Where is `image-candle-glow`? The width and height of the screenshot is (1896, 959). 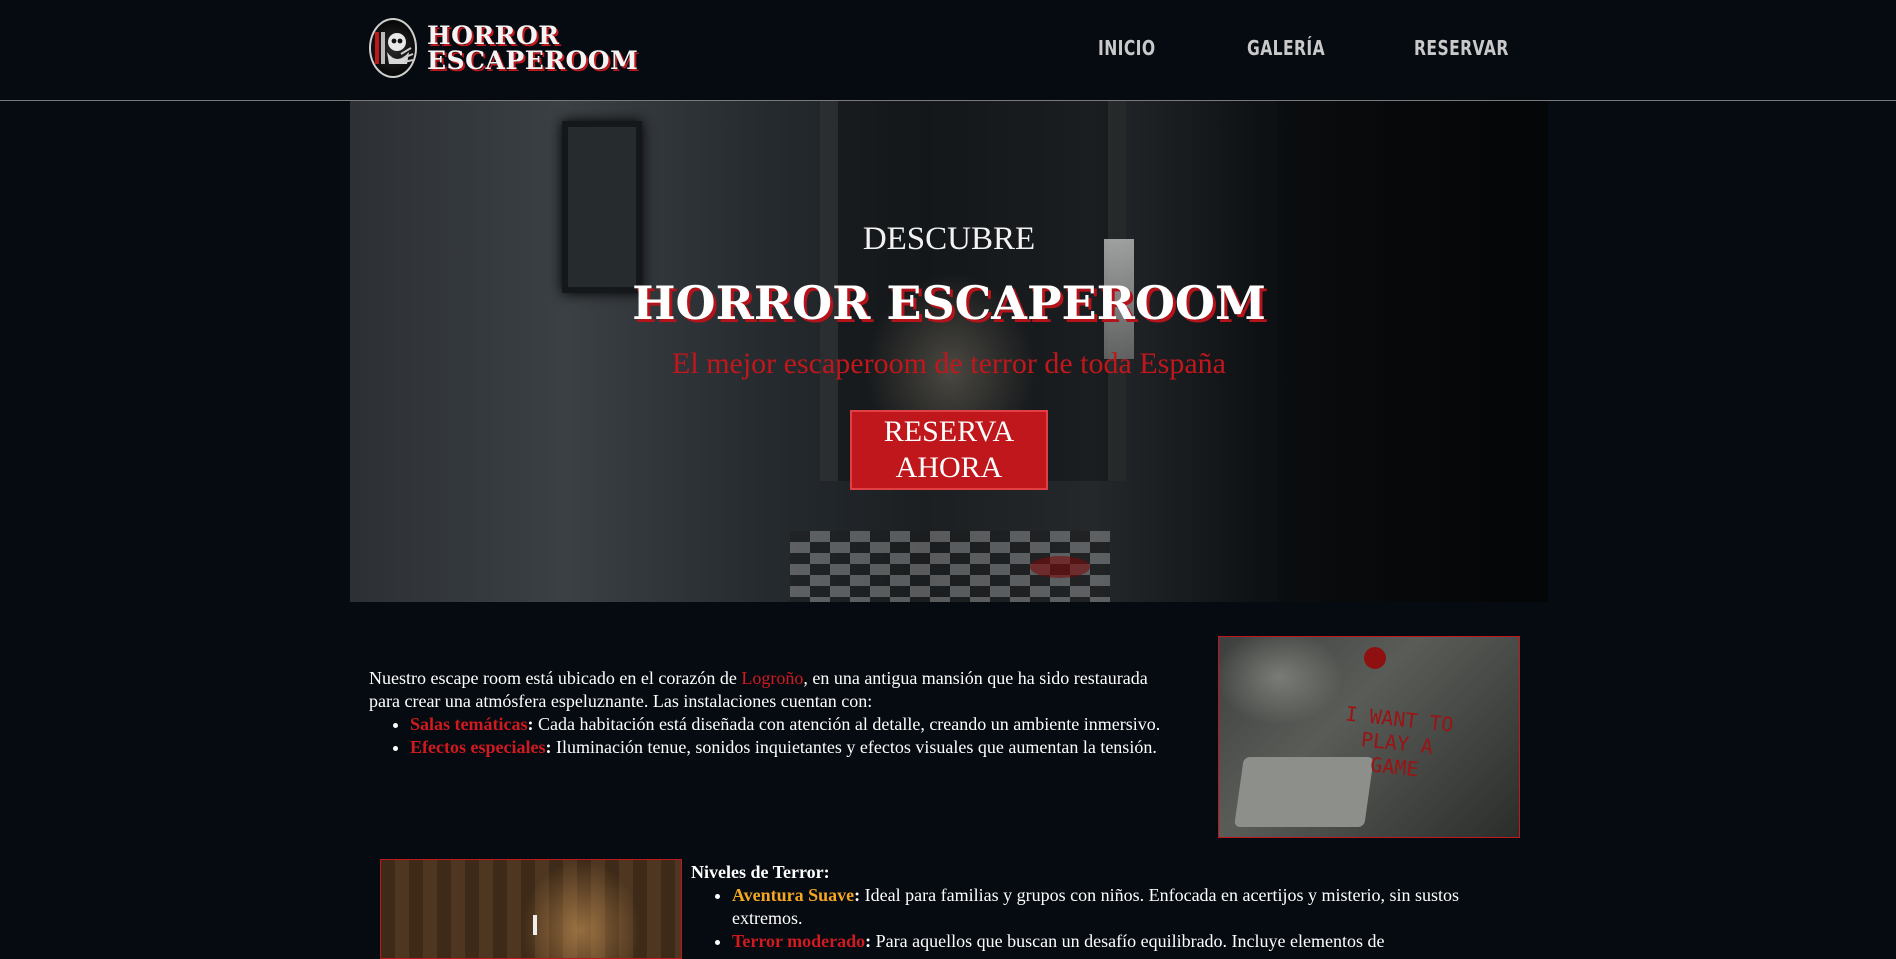 image-candle-glow is located at coordinates (581, 909).